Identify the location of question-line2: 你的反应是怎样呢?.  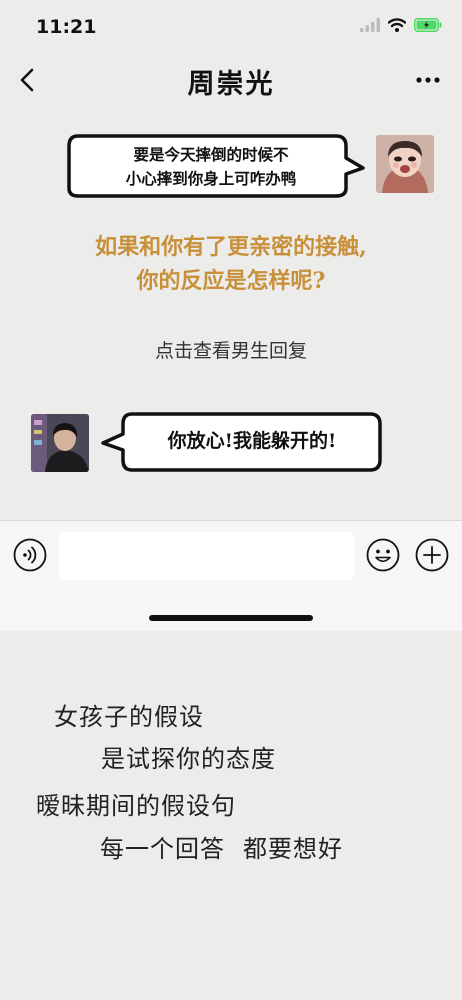
(231, 281).